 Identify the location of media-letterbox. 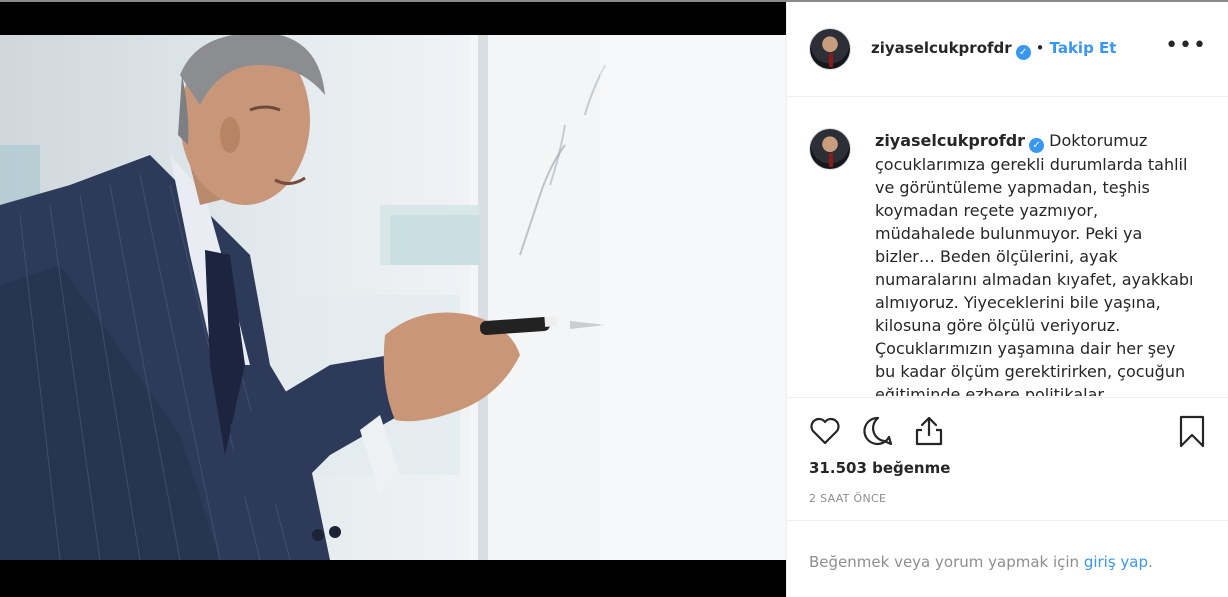
(393, 578).